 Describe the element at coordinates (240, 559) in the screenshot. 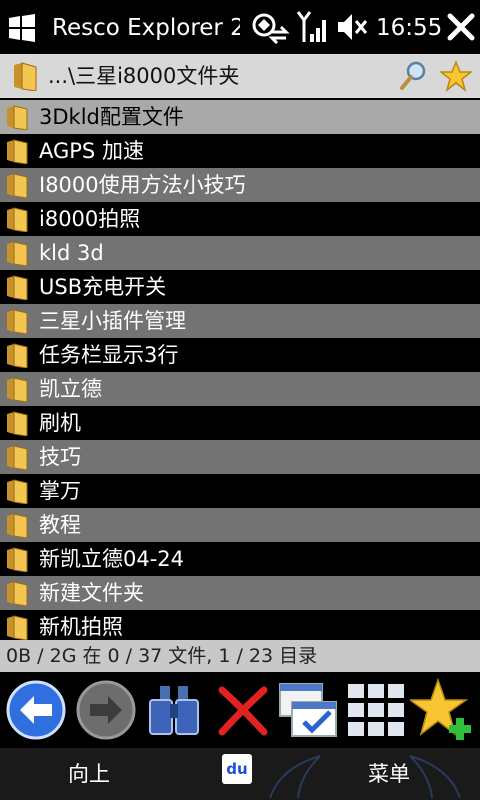

I see `list-item: 新凯立德04-24` at that location.